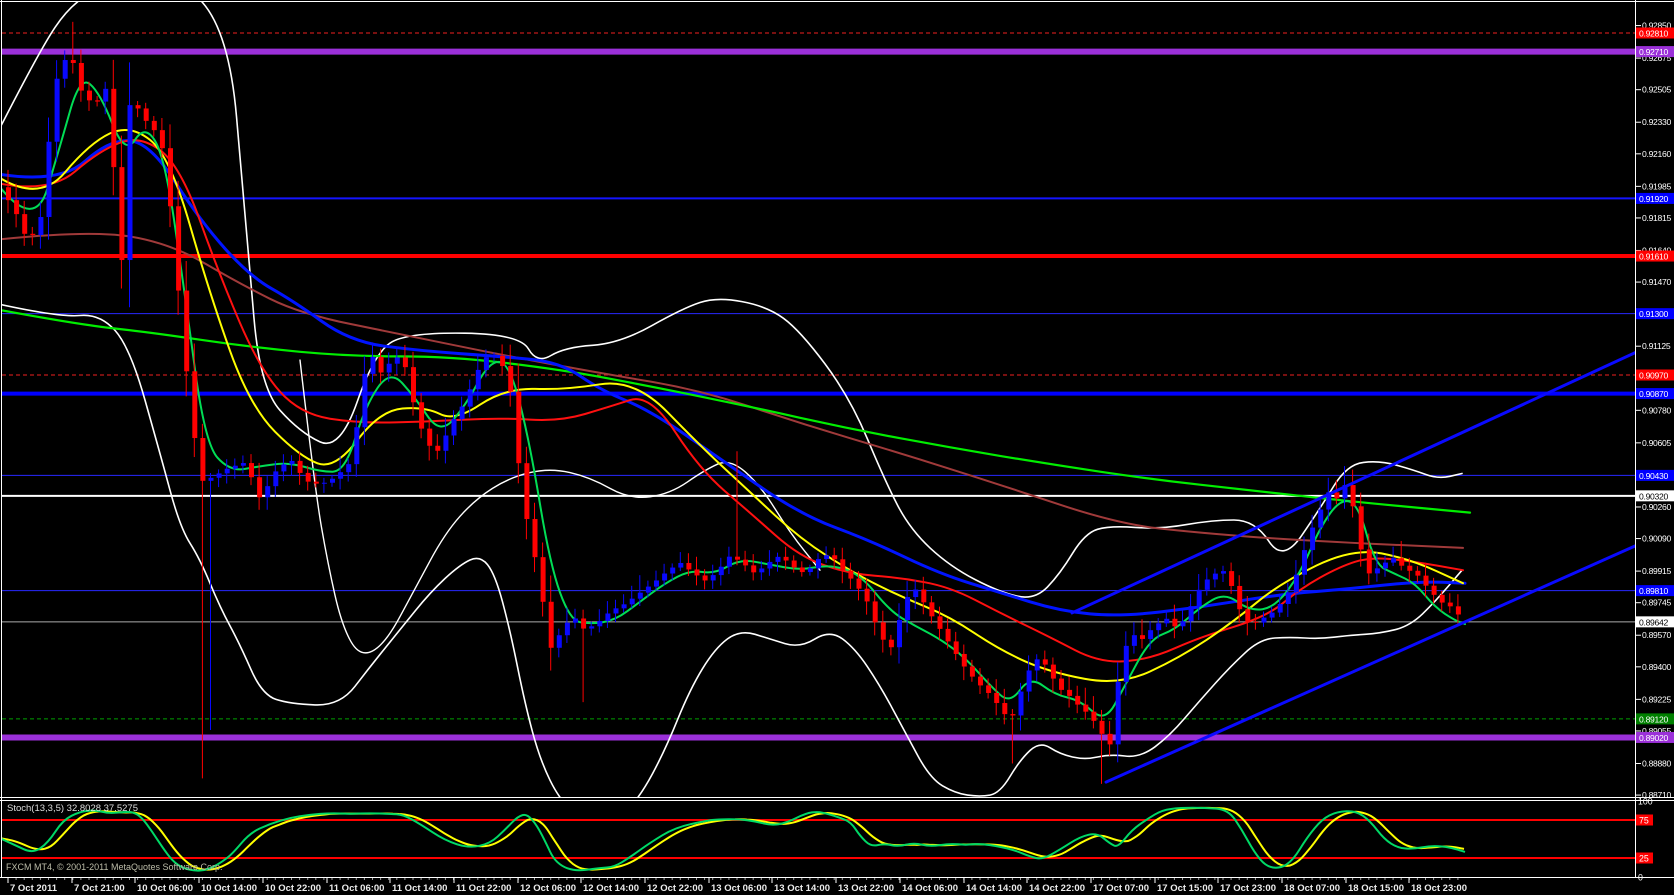 The image size is (1674, 895). What do you see at coordinates (1655, 438) in the screenshot?
I see `price-axis` at bounding box center [1655, 438].